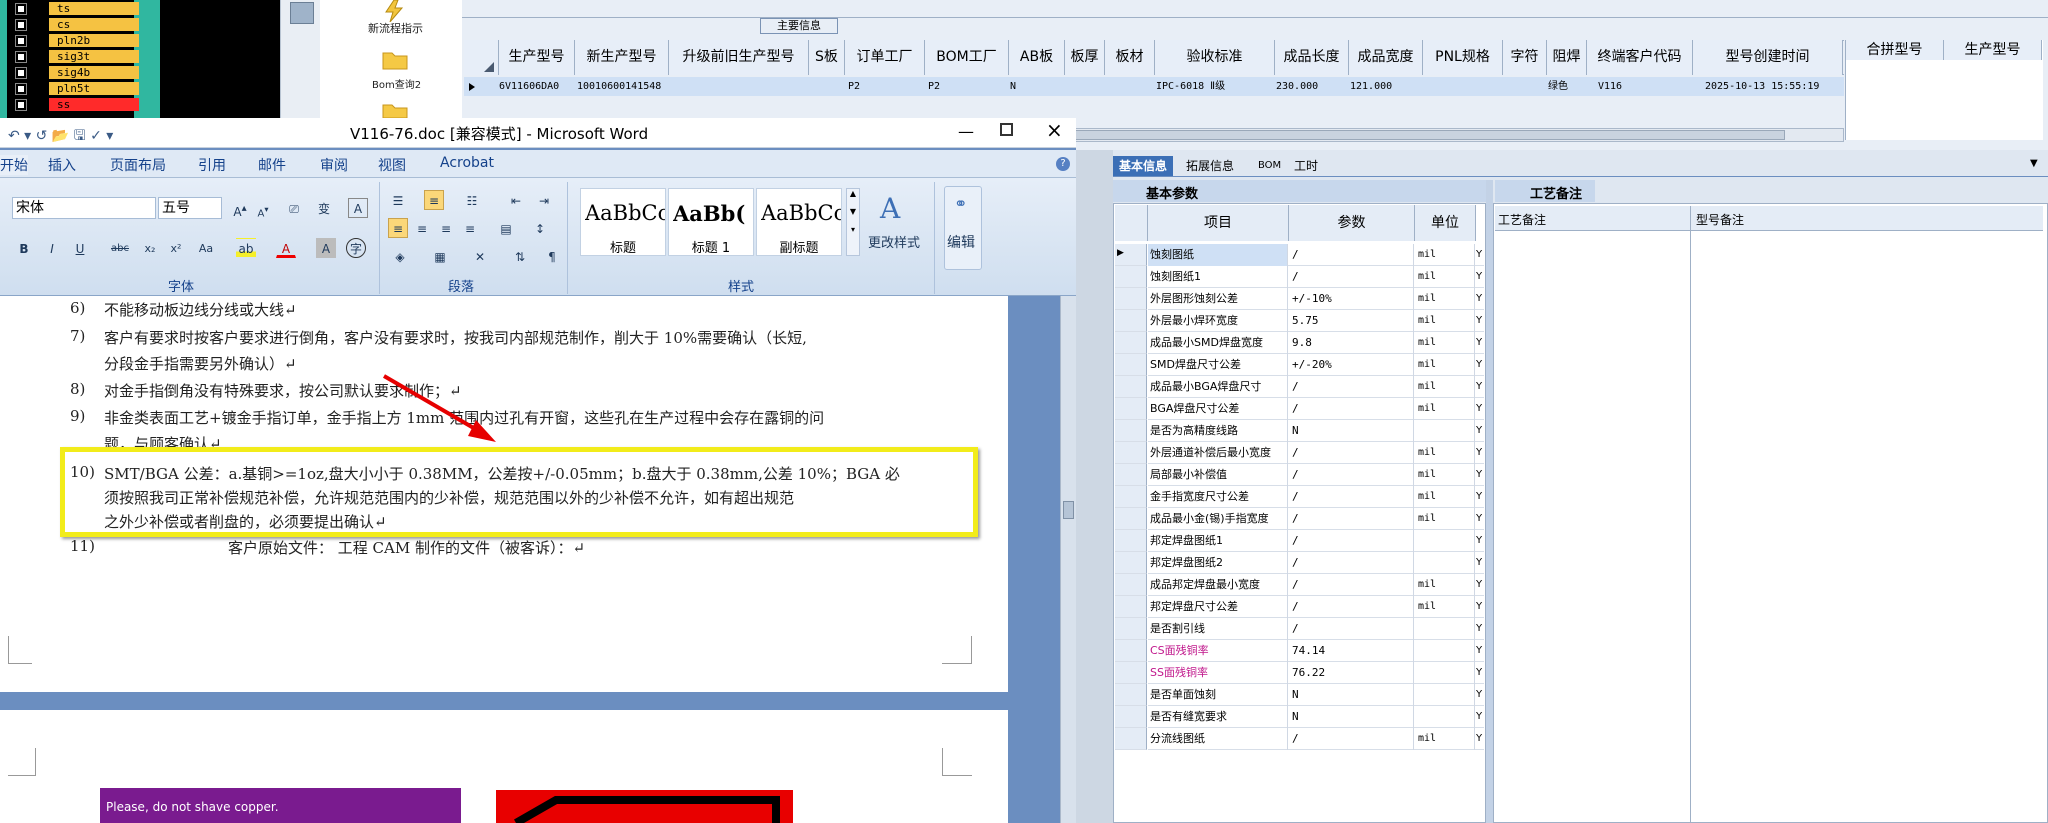 The image size is (2048, 823). What do you see at coordinates (1351, 651) in the screenshot?
I see `param-value: 74.14` at bounding box center [1351, 651].